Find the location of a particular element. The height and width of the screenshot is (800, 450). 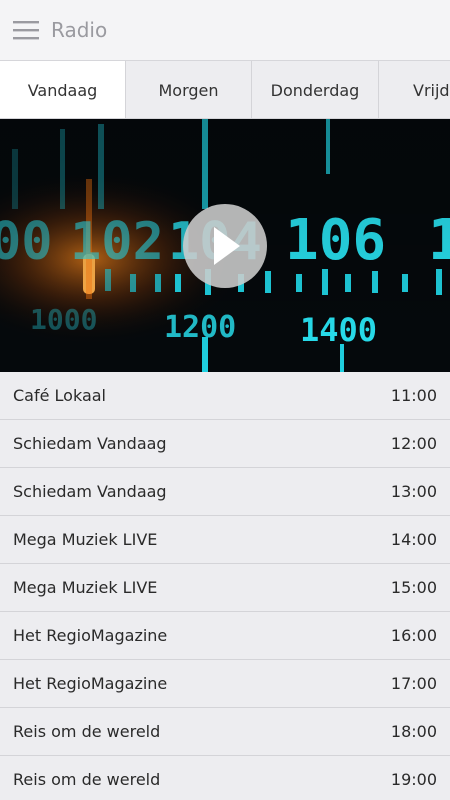

hamburger-menu-icon is located at coordinates (26, 30).